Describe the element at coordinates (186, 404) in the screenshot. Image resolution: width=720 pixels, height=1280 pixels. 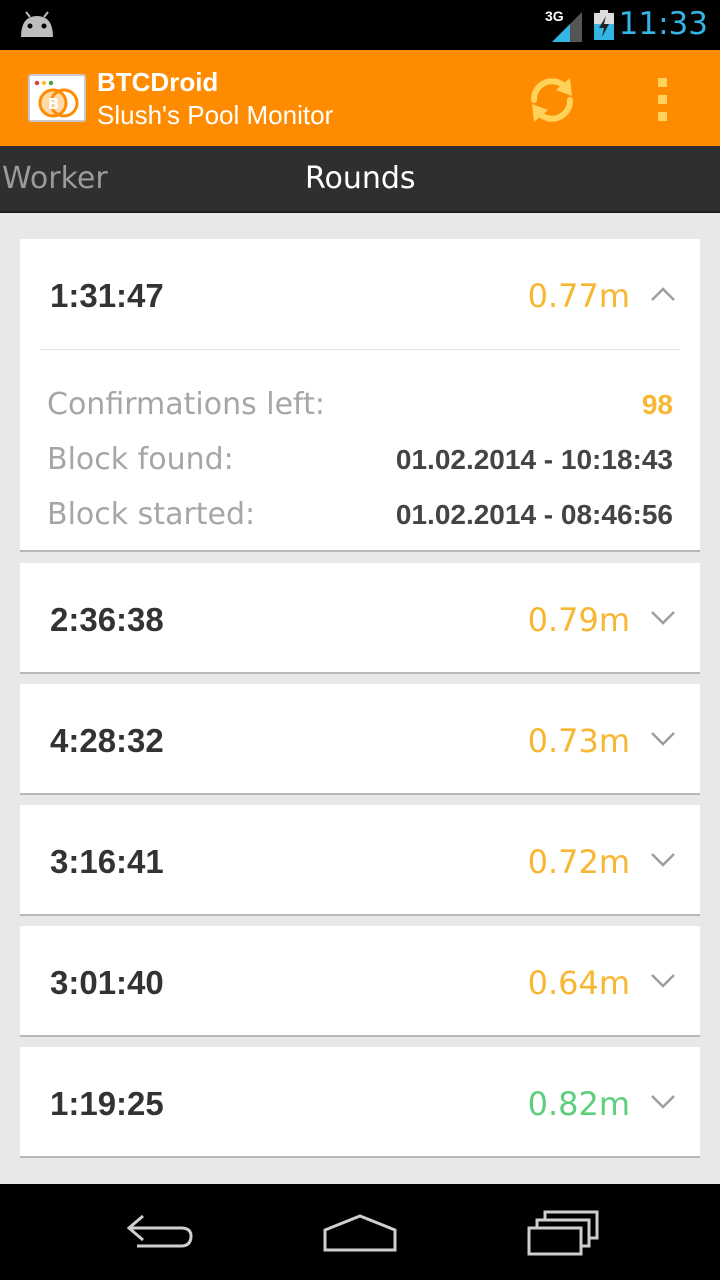
I see `detail-label: Confirmations left:` at that location.